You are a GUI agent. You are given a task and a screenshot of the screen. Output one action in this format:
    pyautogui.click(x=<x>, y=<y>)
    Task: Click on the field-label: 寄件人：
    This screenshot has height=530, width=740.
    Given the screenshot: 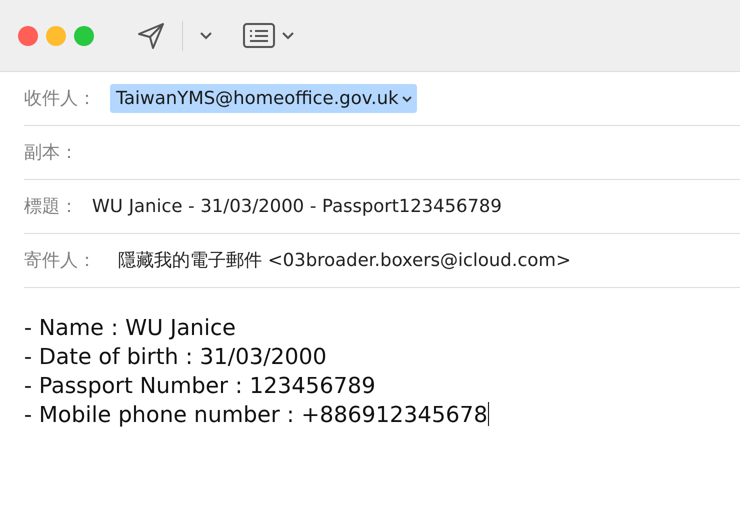 What is the action you would take?
    pyautogui.click(x=60, y=261)
    